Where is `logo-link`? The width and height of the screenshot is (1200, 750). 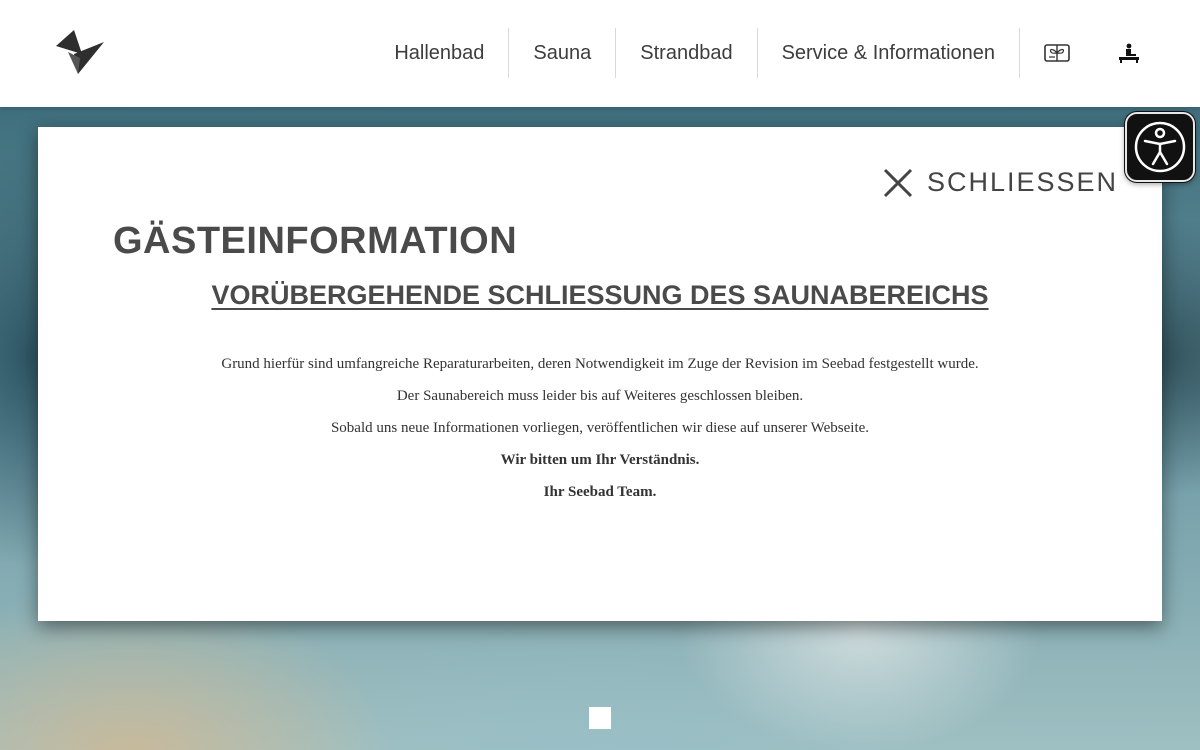
logo-link is located at coordinates (80, 52).